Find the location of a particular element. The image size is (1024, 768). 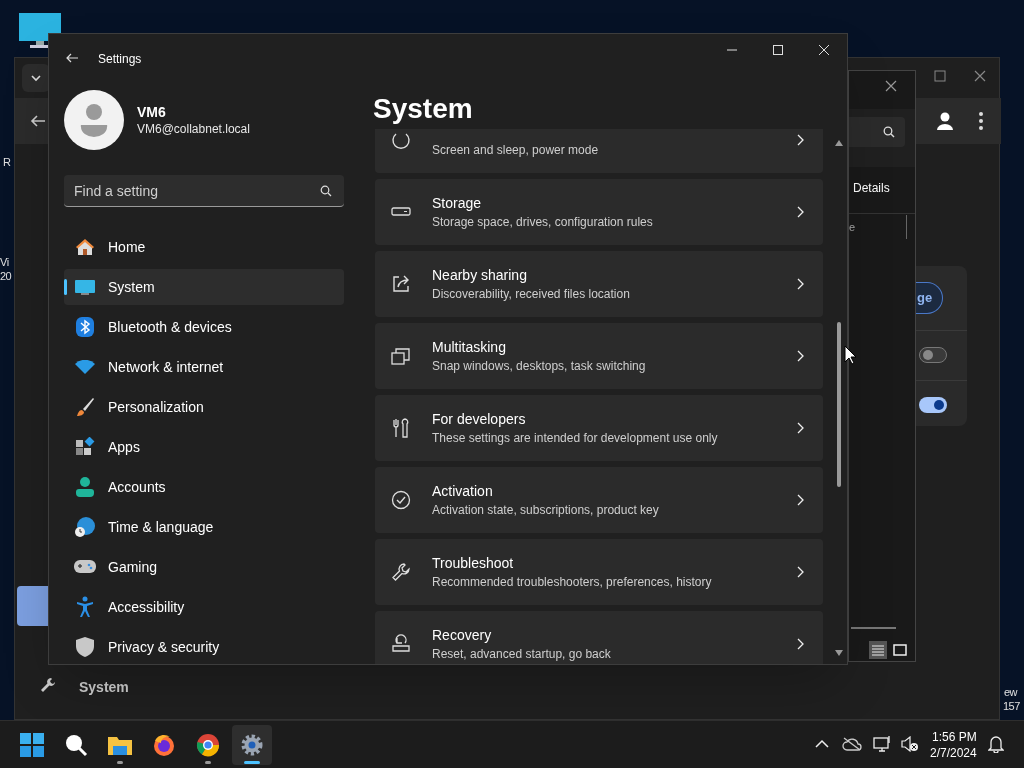

settings-card: Multitasking Snap windows, desktops, task switching is located at coordinates (599, 356).